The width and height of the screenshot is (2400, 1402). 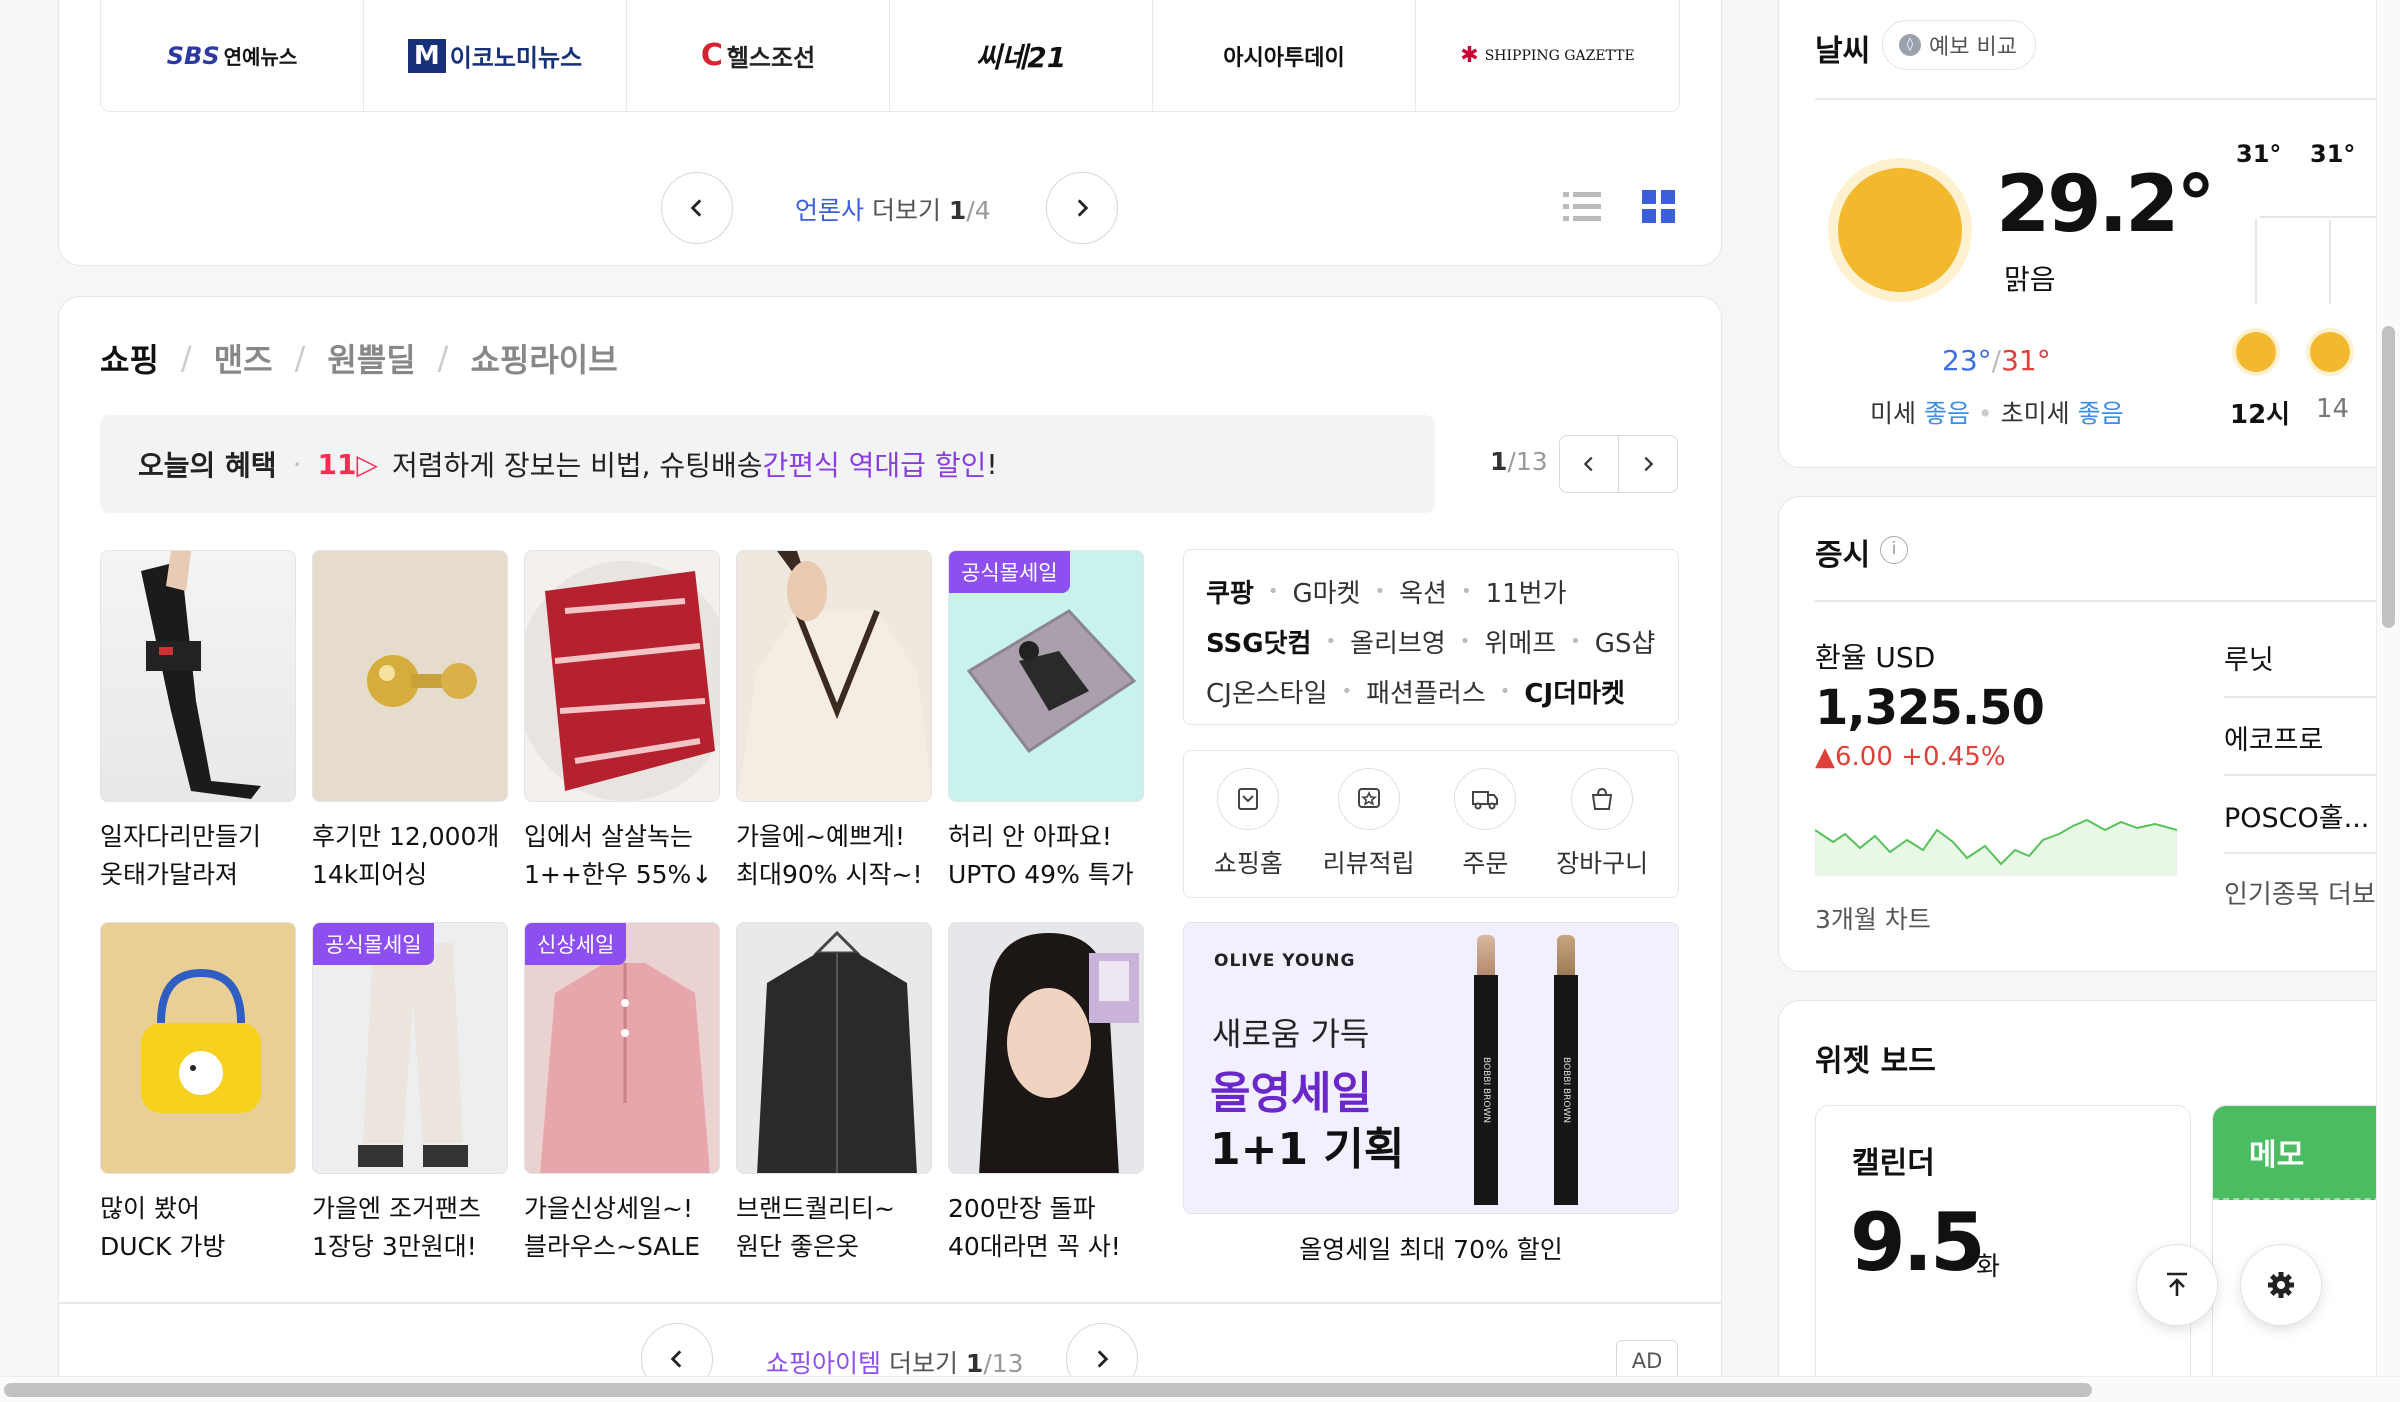 What do you see at coordinates (874, 465) in the screenshot?
I see `benefit-highlight: 간편식 역대급 할인` at bounding box center [874, 465].